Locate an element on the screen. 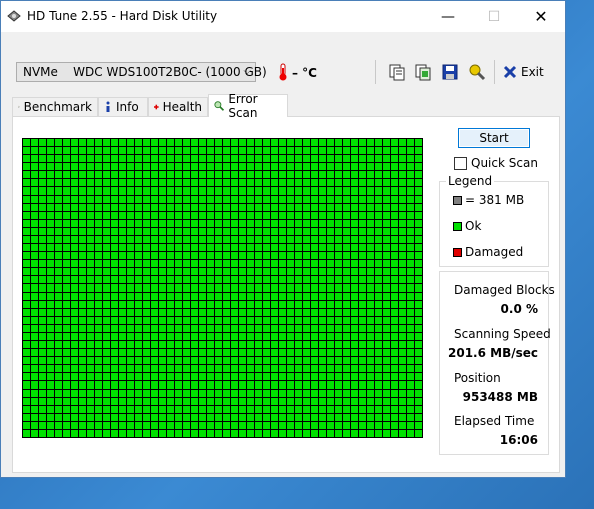 The height and width of the screenshot is (509, 594). tab-health: Health is located at coordinates (178, 106).